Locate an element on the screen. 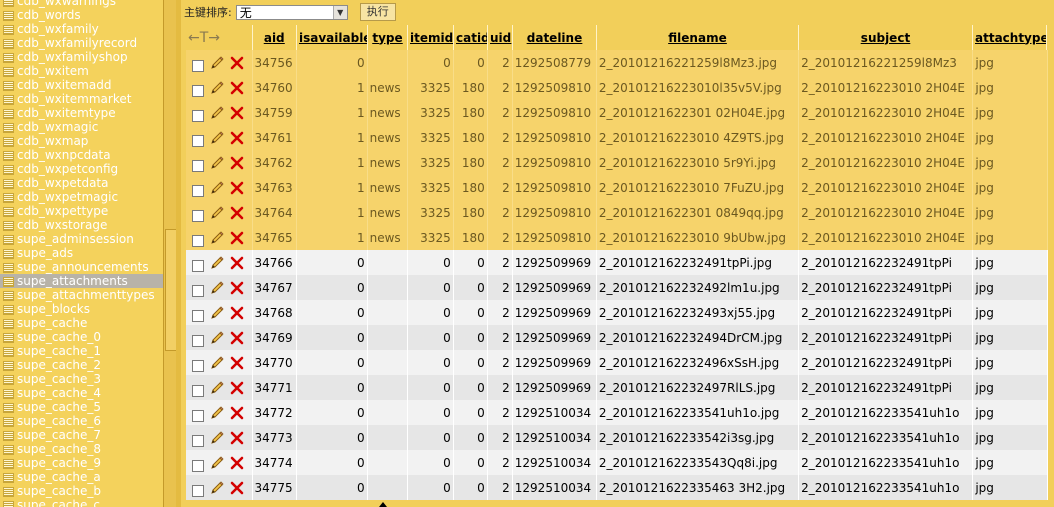  sidebar-item-label: supe_announcements is located at coordinates (83, 267).